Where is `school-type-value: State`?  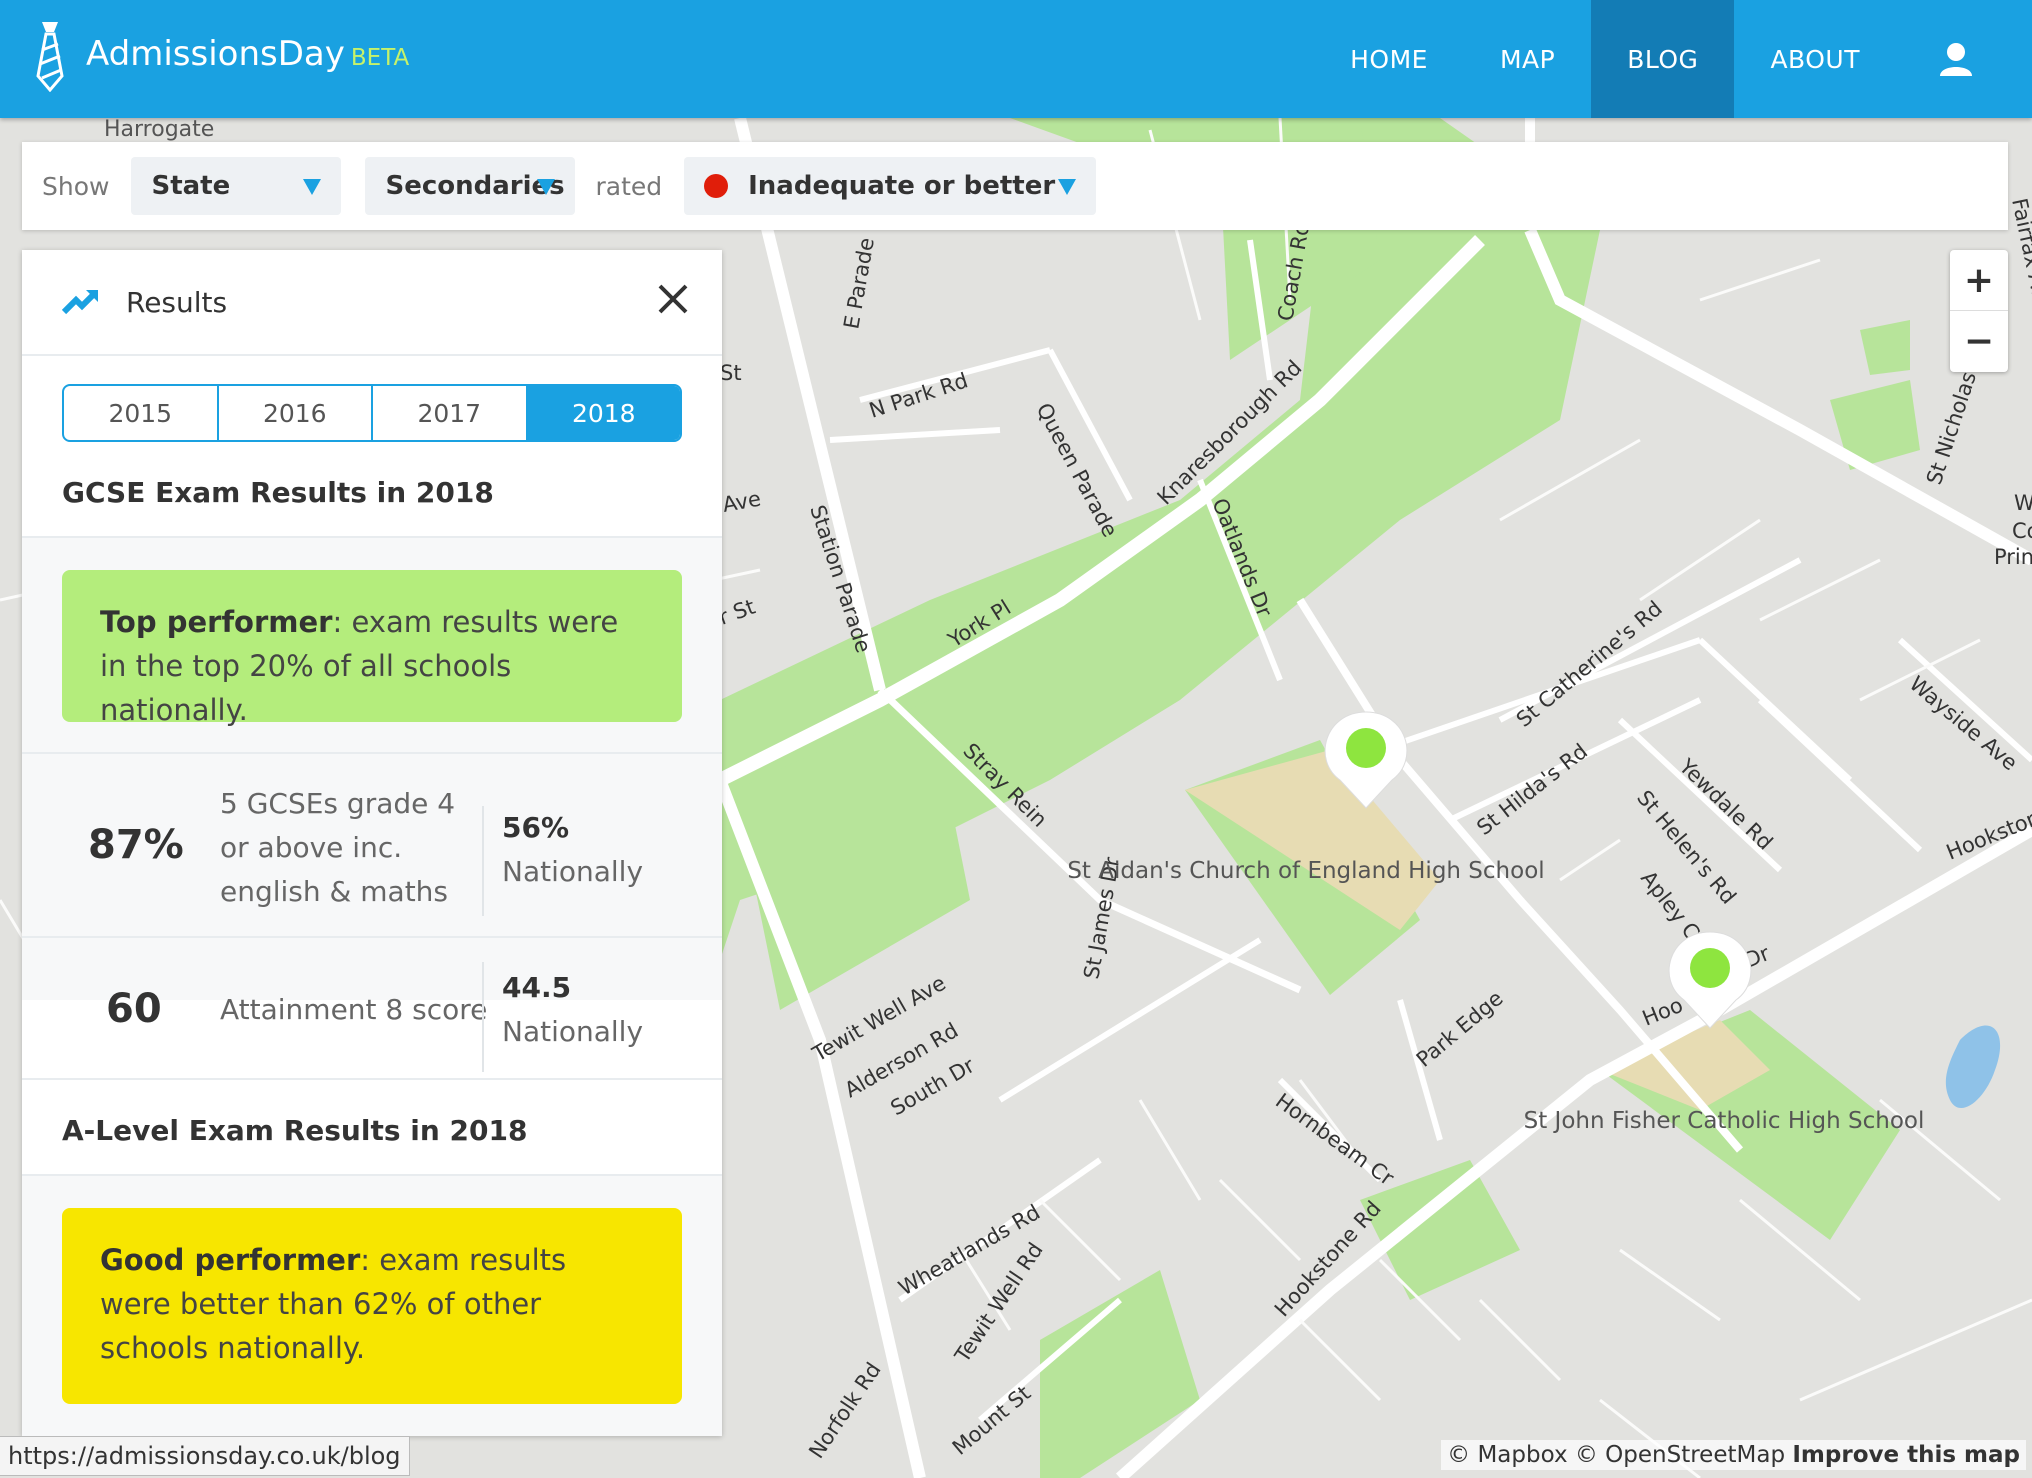 school-type-value: State is located at coordinates (191, 186).